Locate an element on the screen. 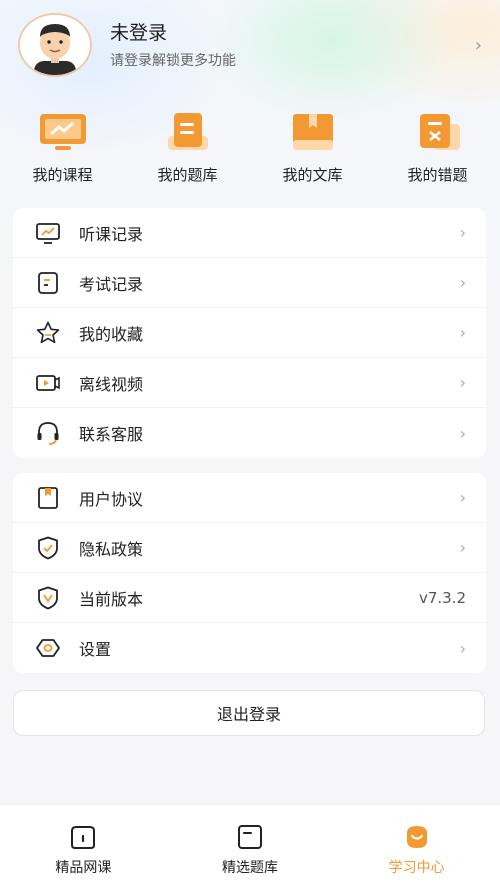  tab-question-bank: 精选题库 is located at coordinates (250, 847).